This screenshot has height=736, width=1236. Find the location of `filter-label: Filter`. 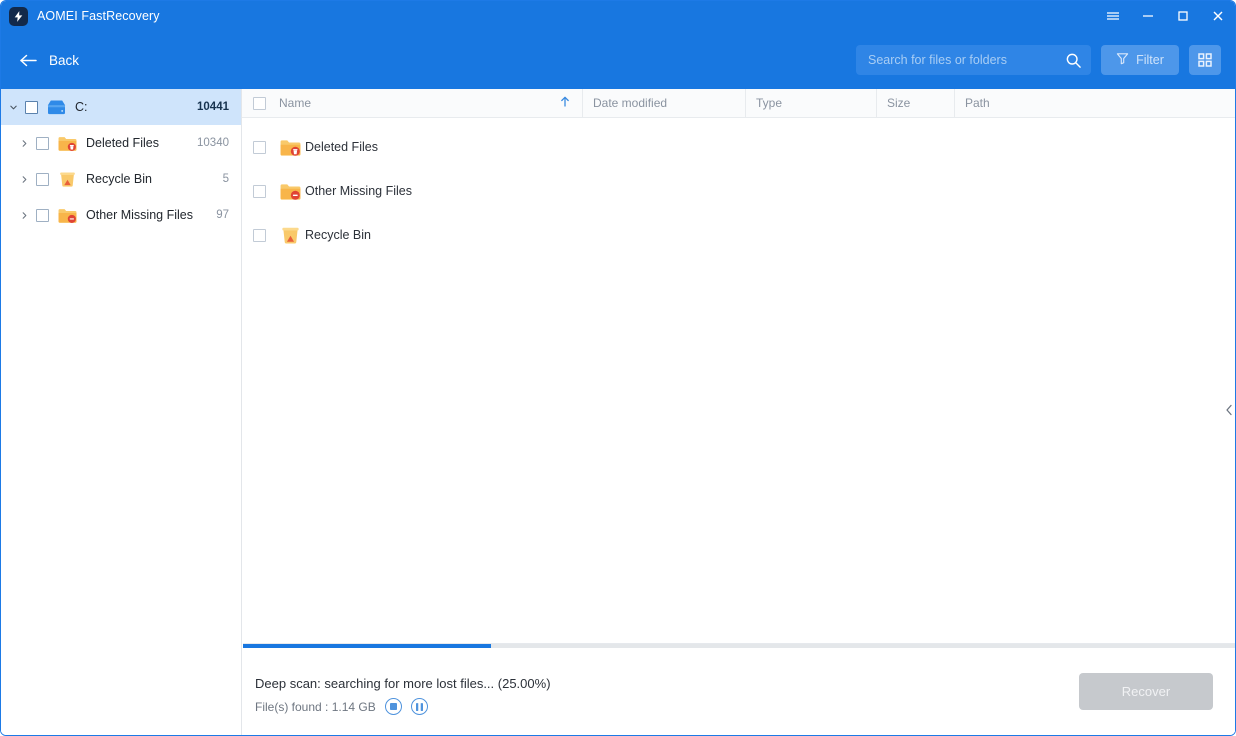

filter-label: Filter is located at coordinates (1150, 60).